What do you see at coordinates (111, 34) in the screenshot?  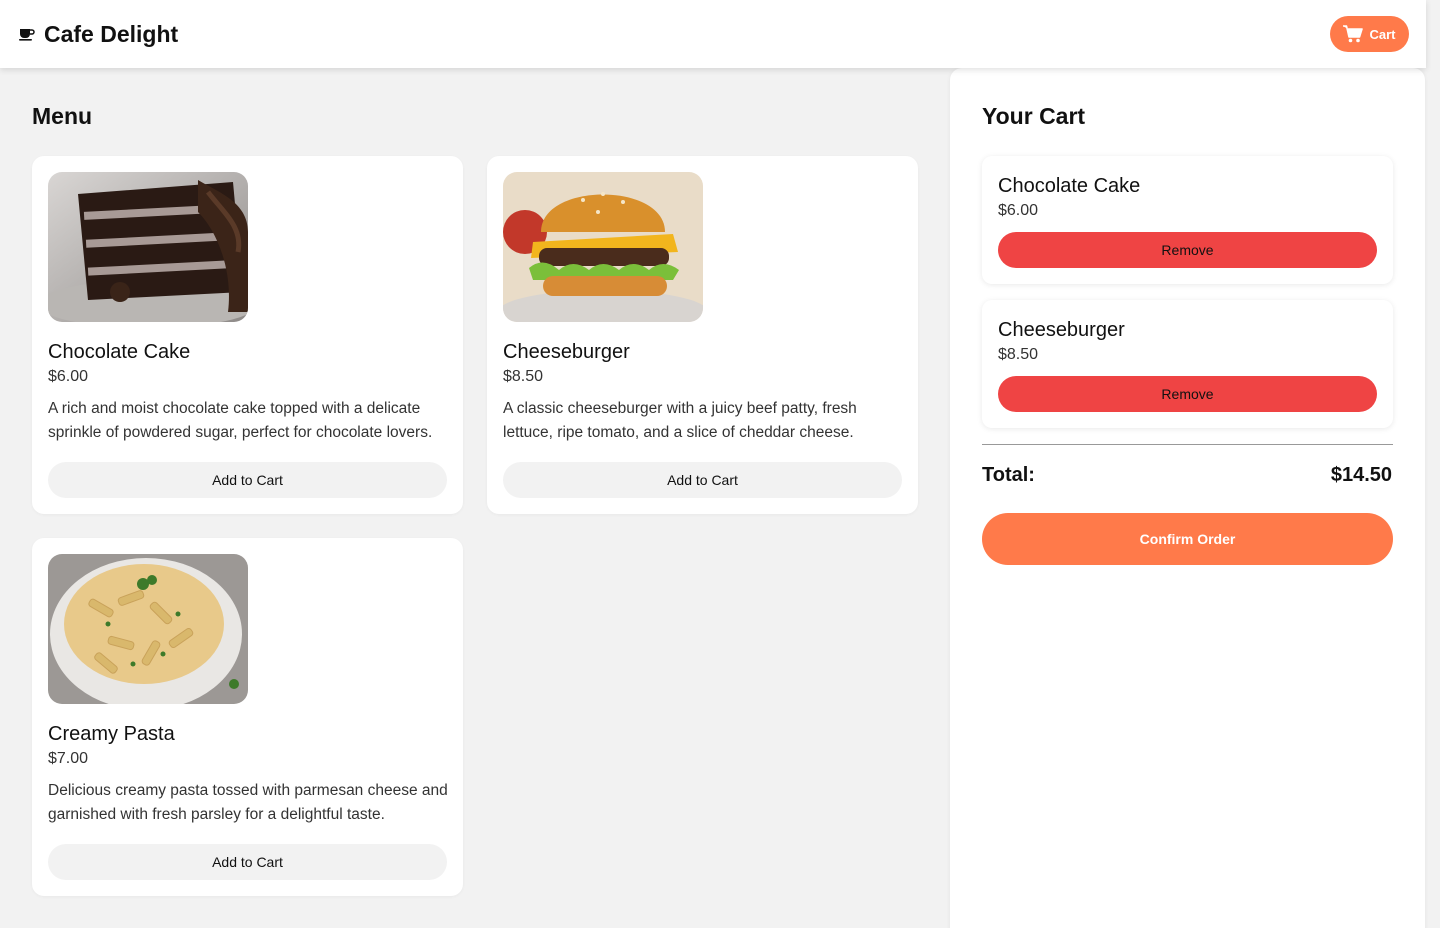 I see `app-title: Cafe Delight` at bounding box center [111, 34].